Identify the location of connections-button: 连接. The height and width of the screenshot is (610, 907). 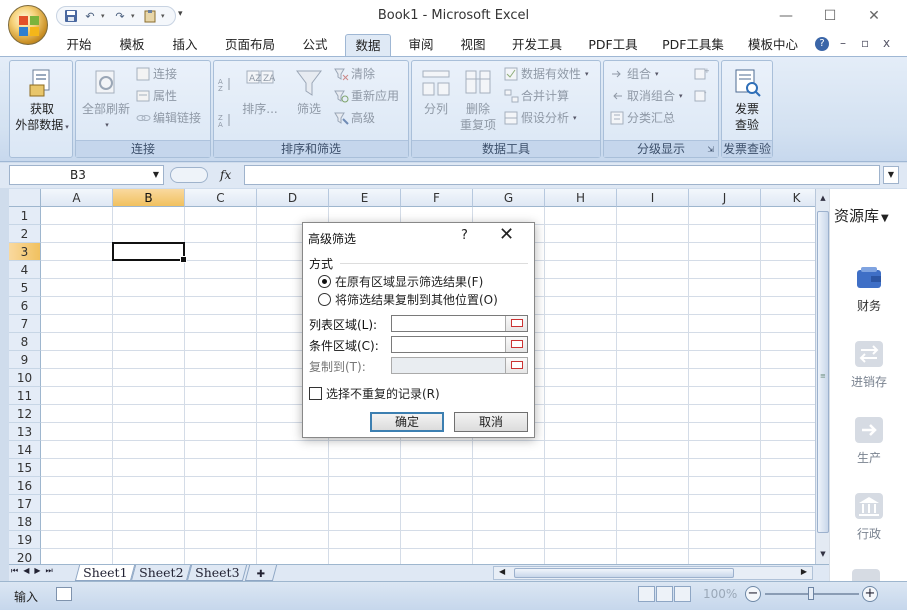
(156, 74).